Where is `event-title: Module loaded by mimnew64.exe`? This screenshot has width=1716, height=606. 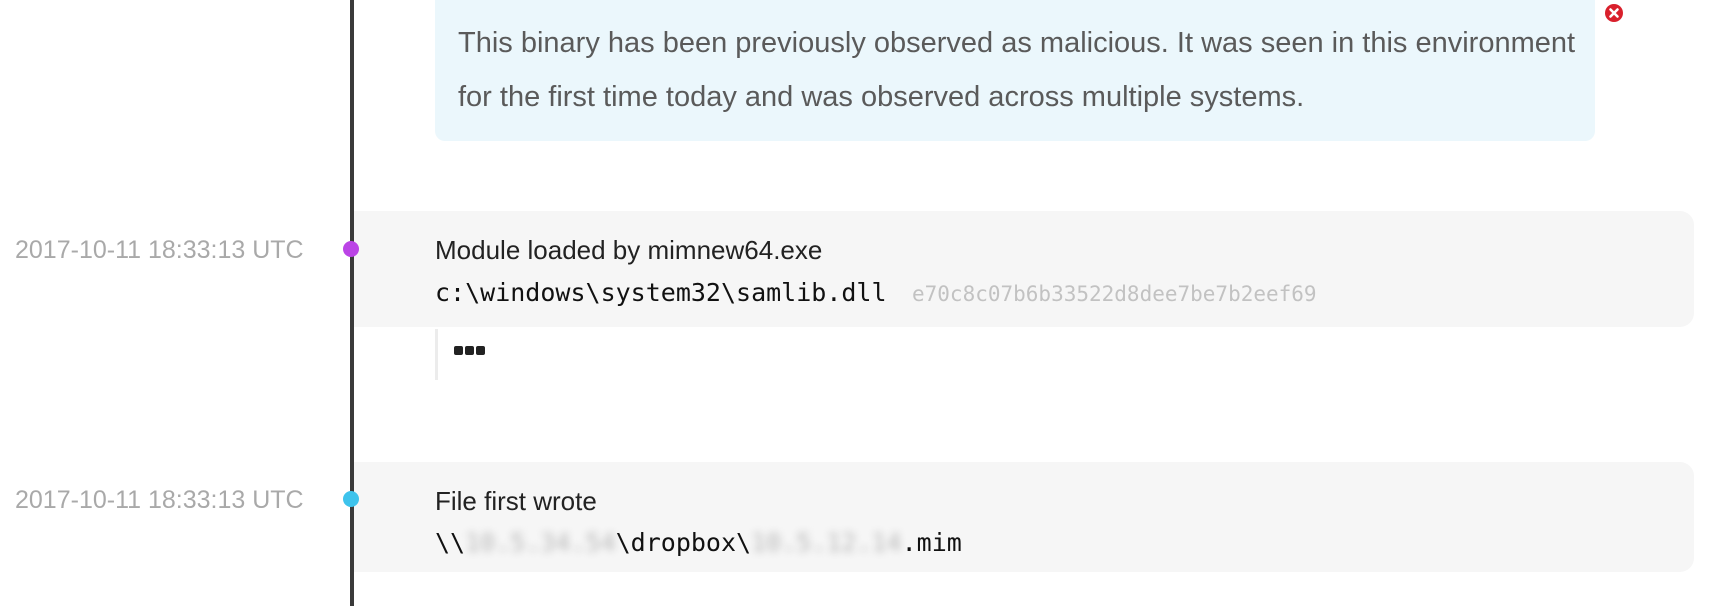 event-title: Module loaded by mimnew64.exe is located at coordinates (629, 250).